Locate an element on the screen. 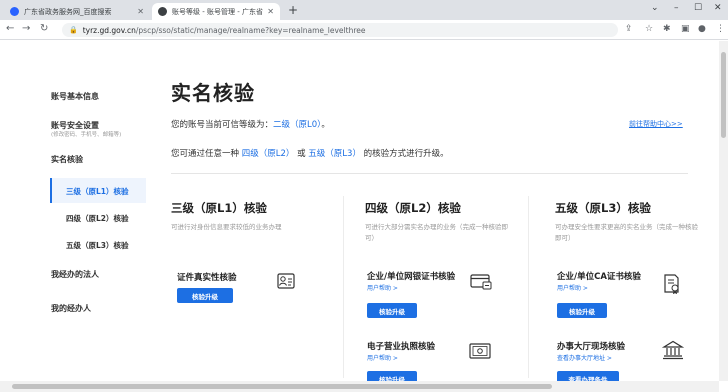  extensions-icon: ✱ is located at coordinates (667, 29).